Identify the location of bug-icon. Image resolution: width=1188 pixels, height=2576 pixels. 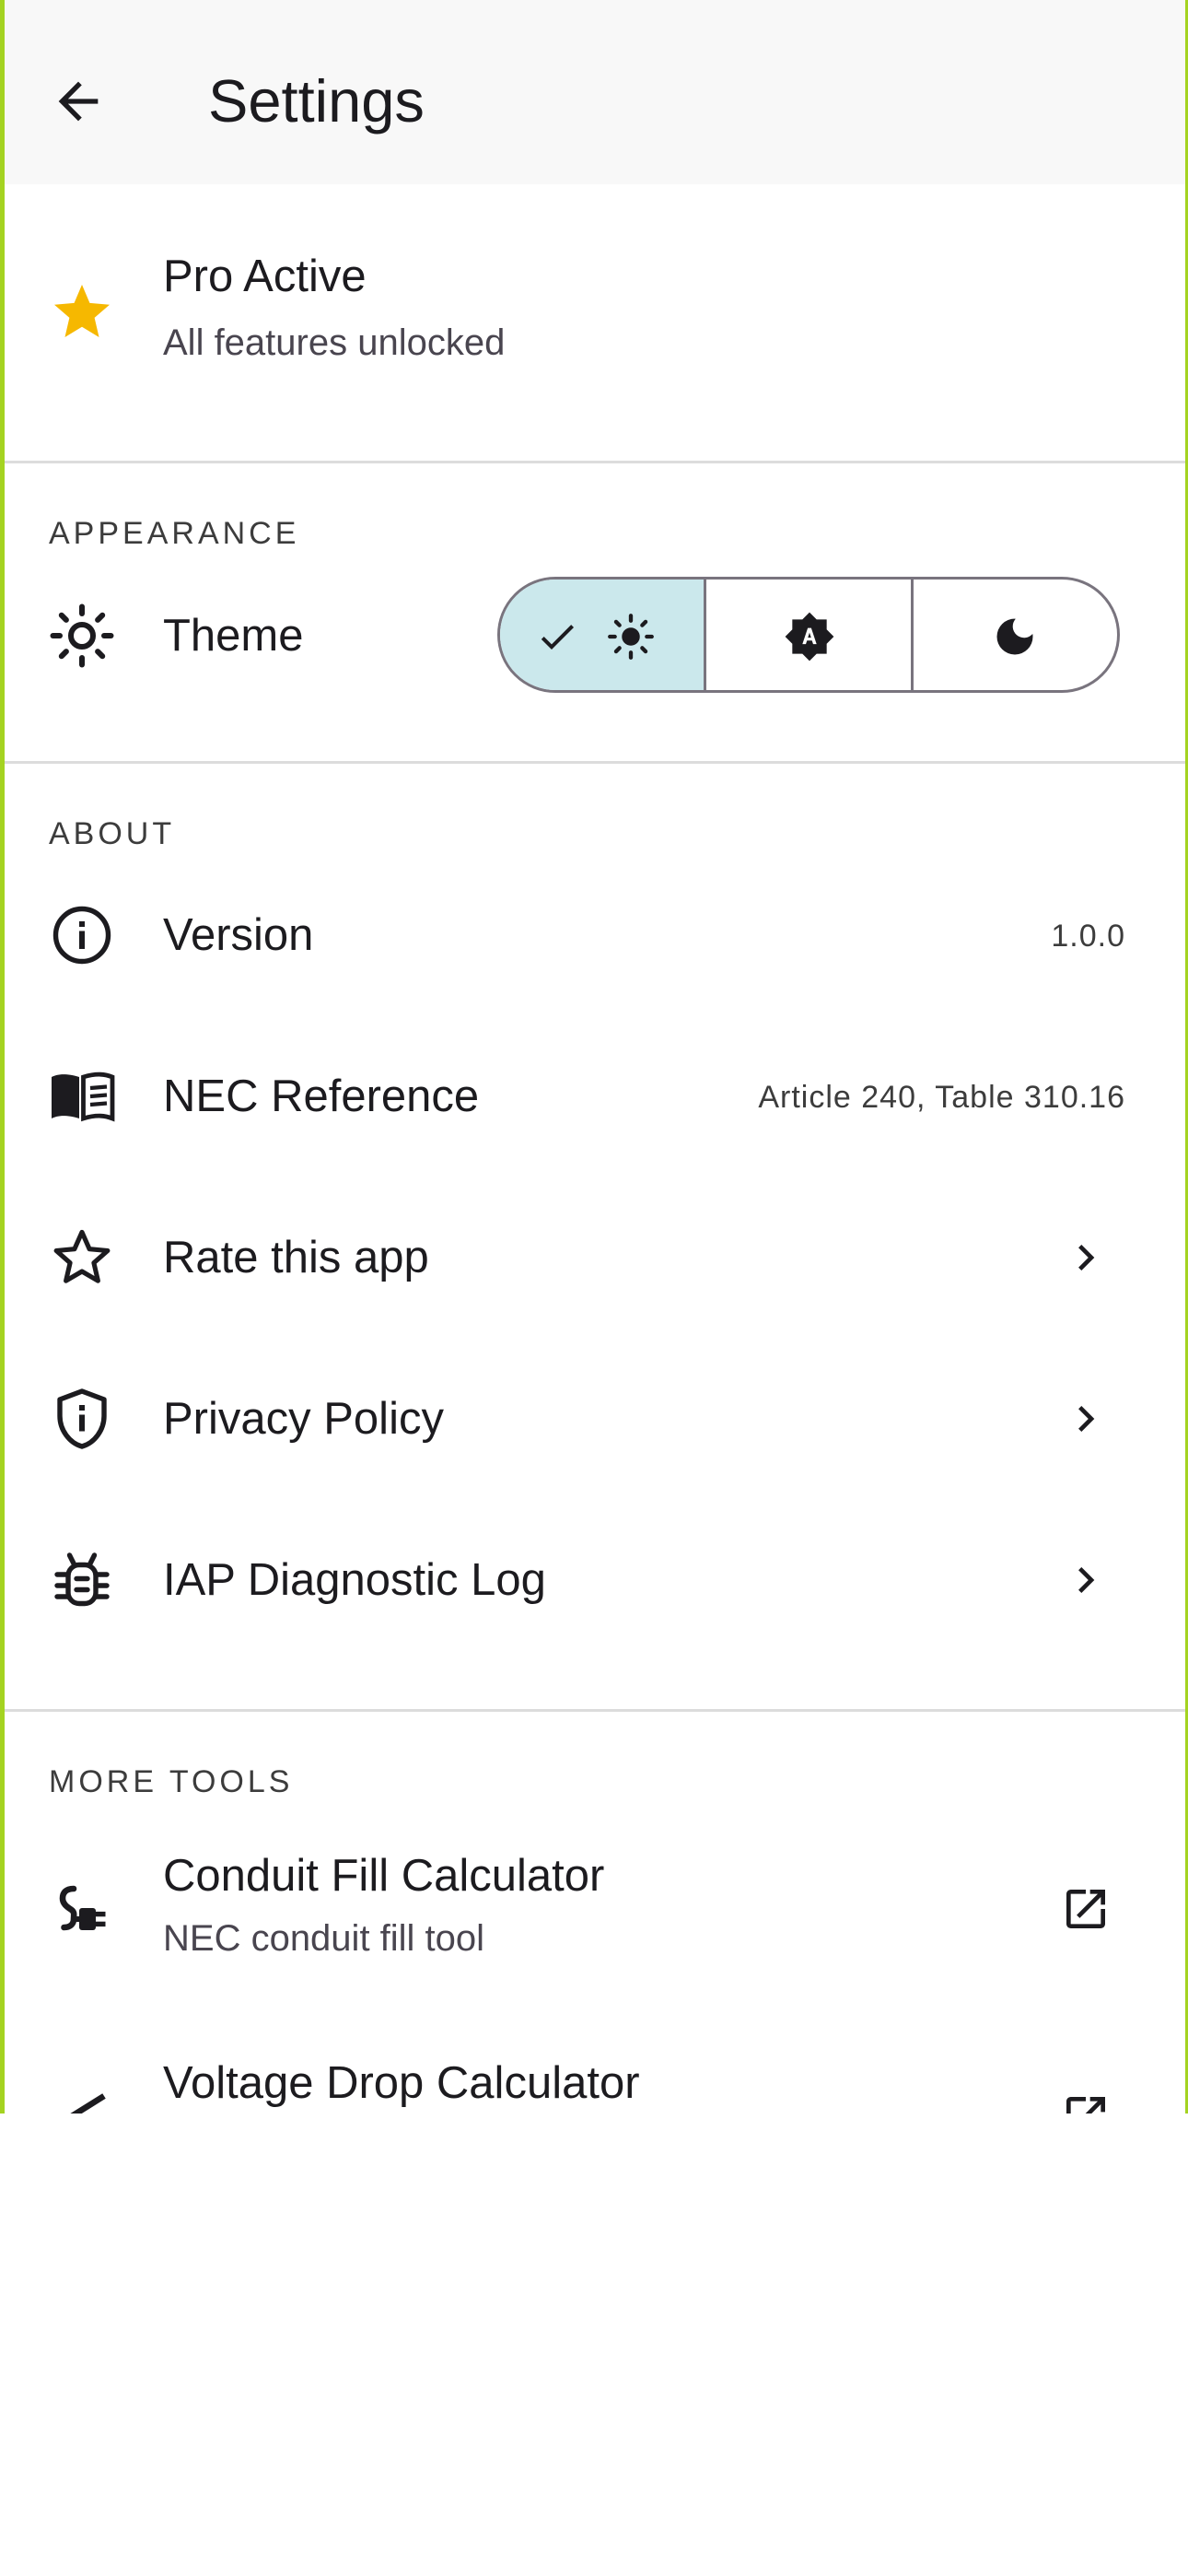
(82, 1579).